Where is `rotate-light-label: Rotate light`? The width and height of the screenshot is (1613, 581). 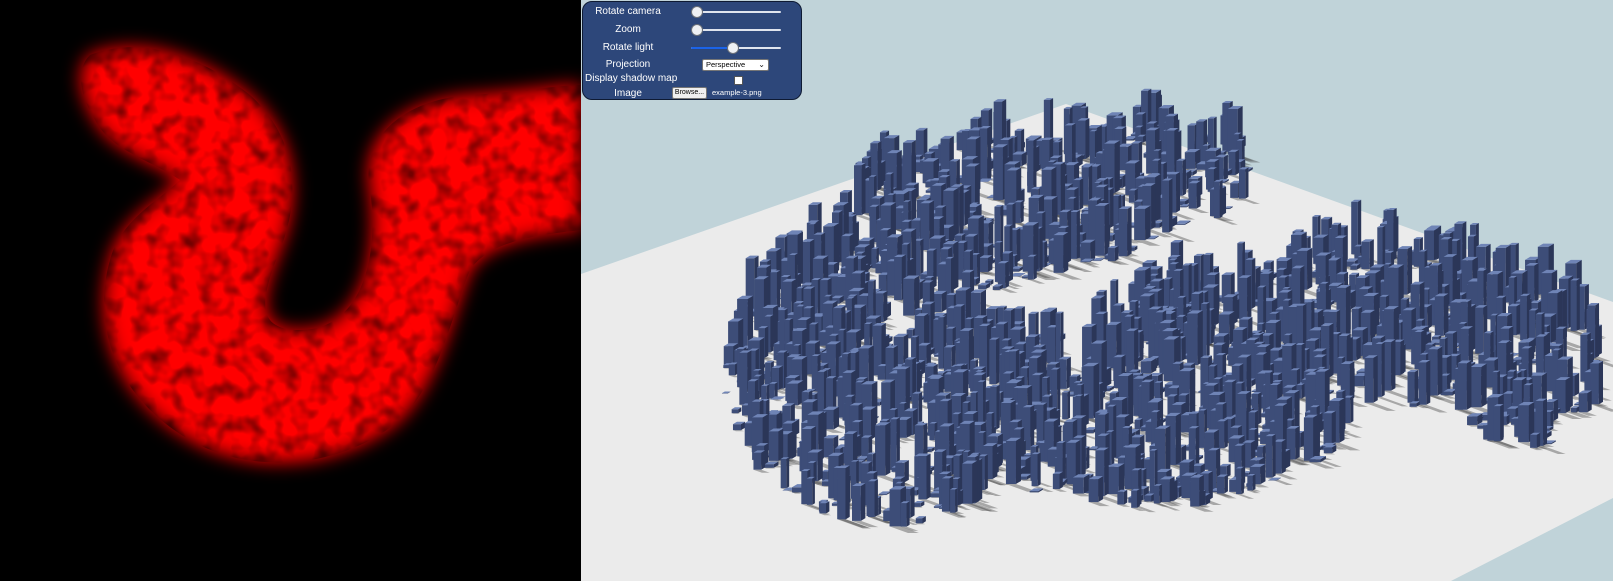
rotate-light-label: Rotate light is located at coordinates (628, 47).